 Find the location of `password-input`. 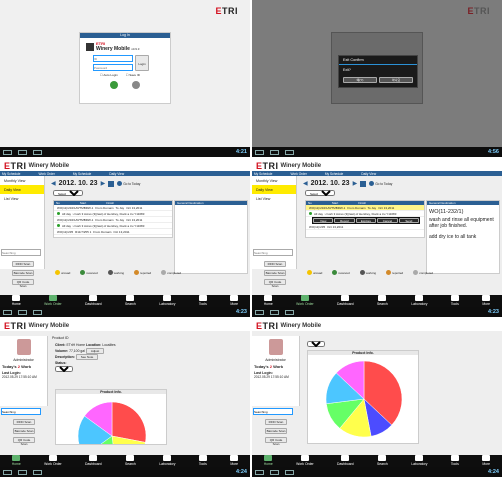

password-input is located at coordinates (113, 67).